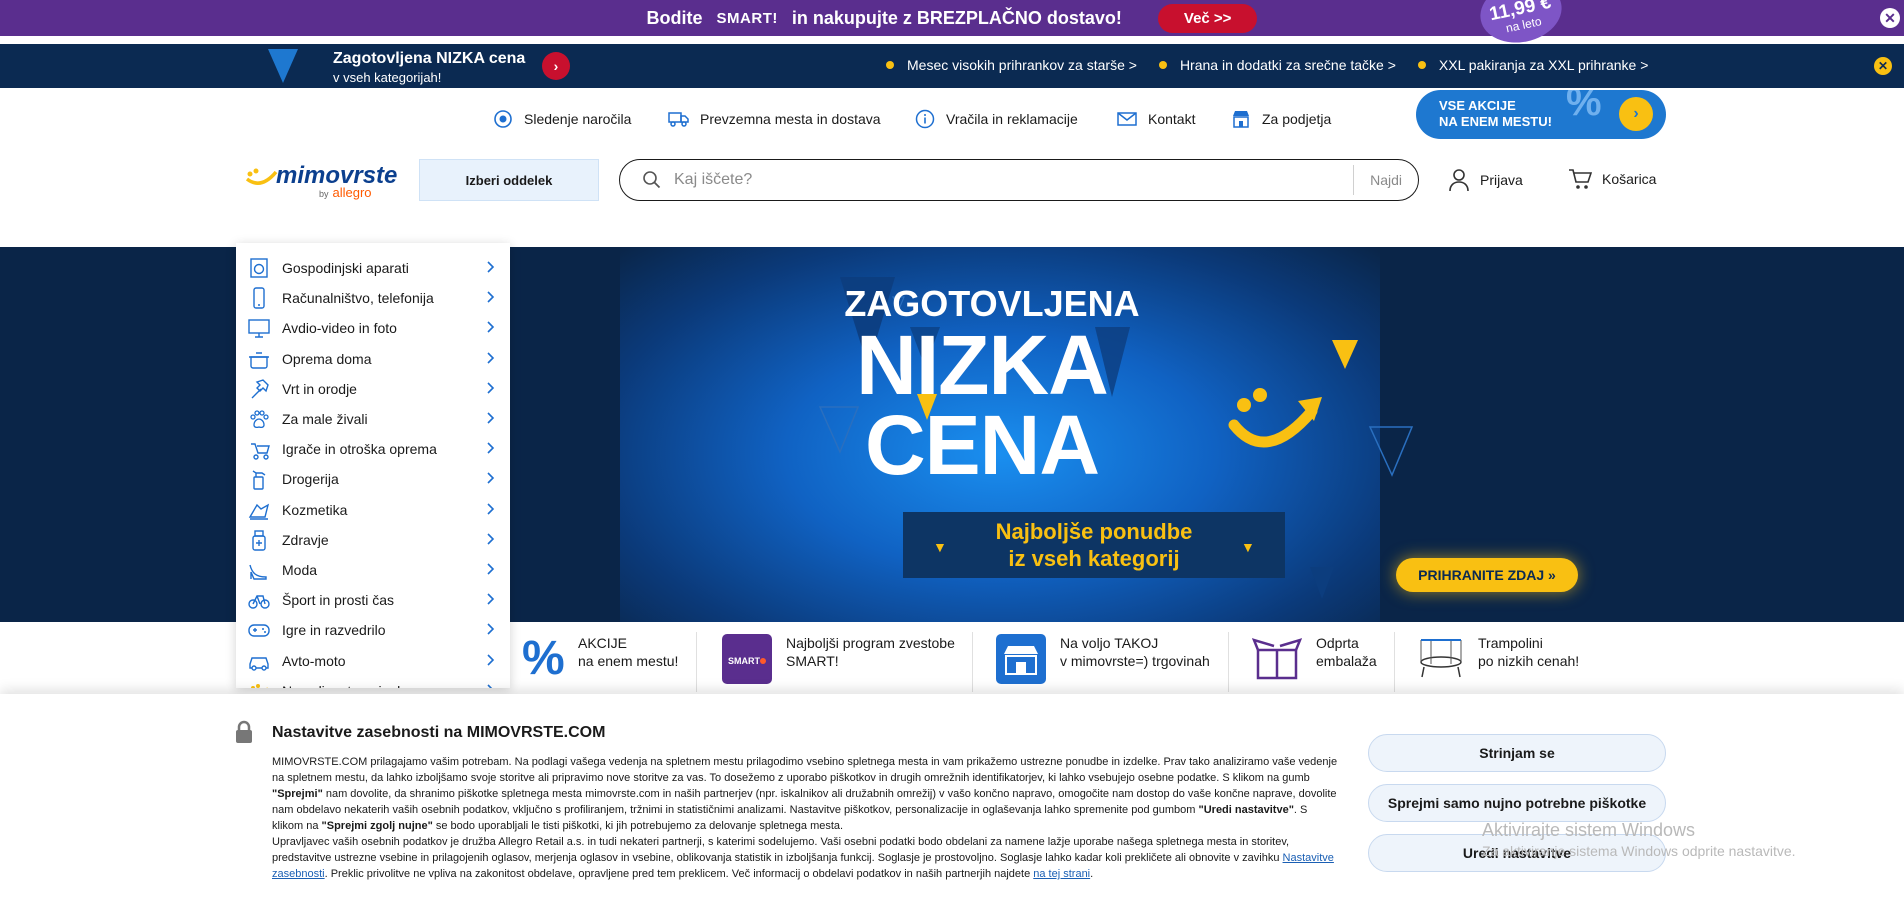 This screenshot has height=903, width=1904. Describe the element at coordinates (1517, 803) in the screenshot. I see `accept-necessary-button: Sprejmi samo nujno potrebne piškotke` at that location.